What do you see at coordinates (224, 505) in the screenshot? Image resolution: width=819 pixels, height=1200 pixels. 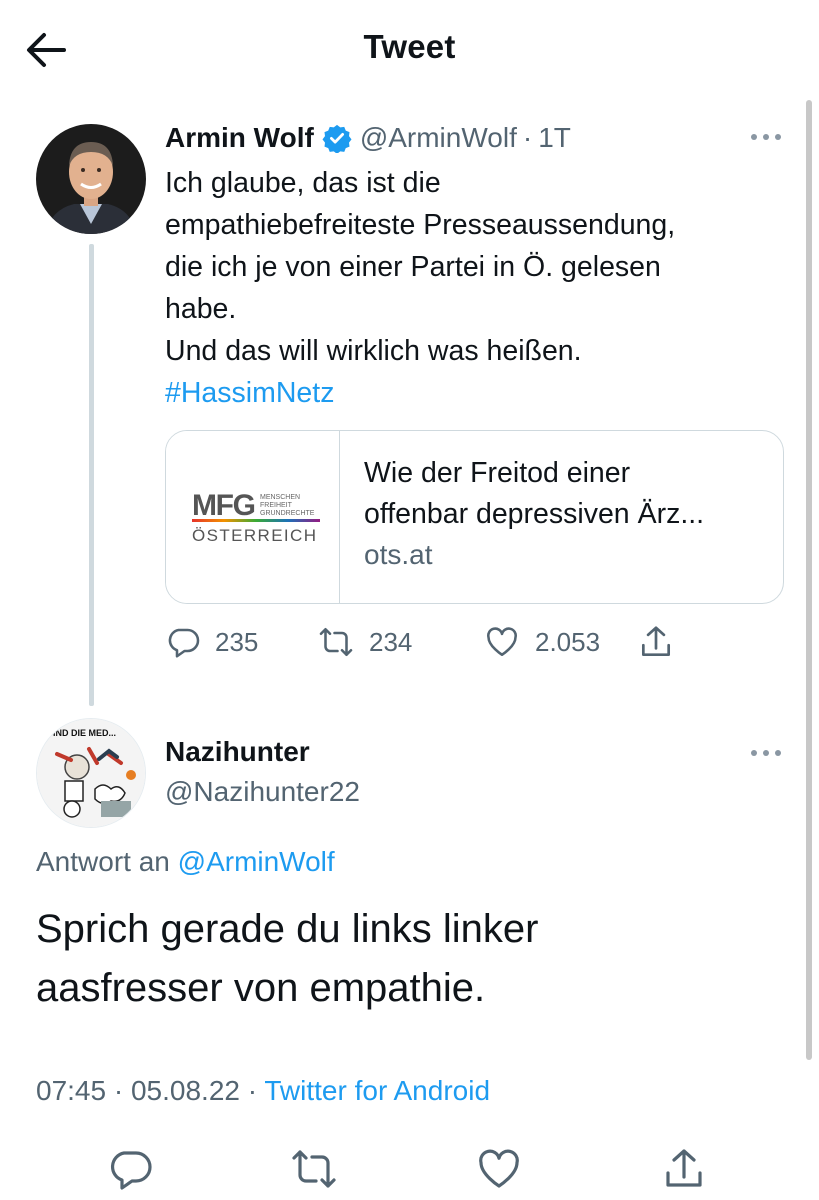 I see `svg-text: MFG` at bounding box center [224, 505].